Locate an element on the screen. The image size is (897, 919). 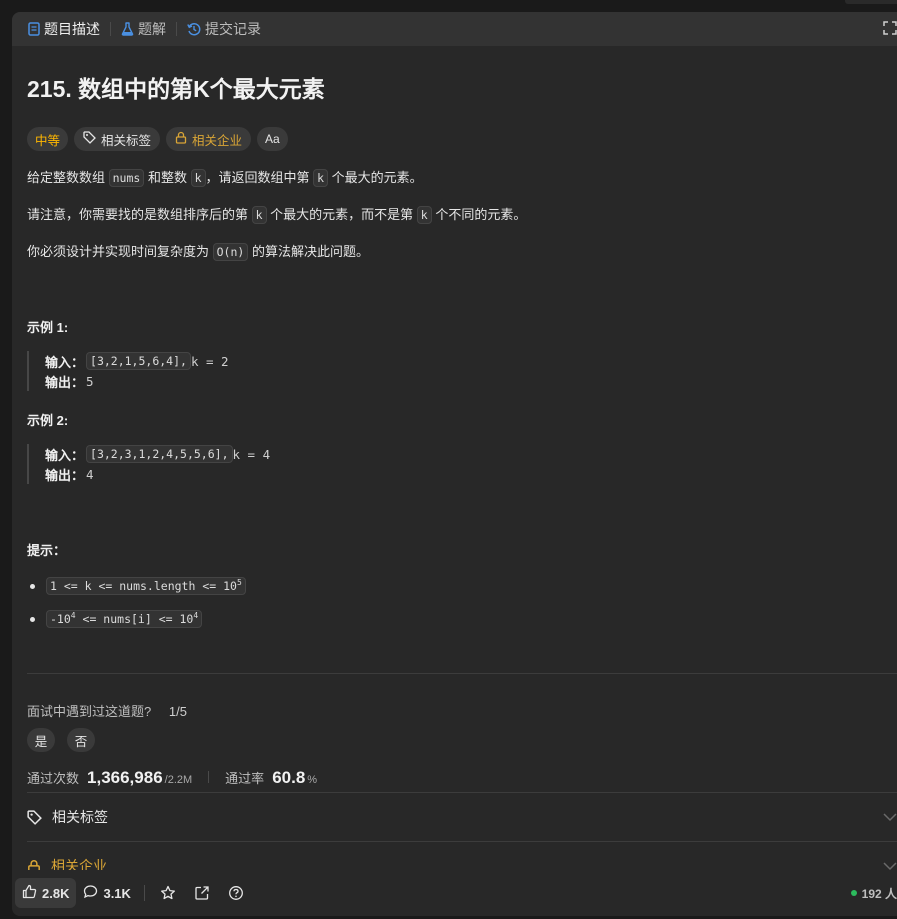
hint-sup: 4 is located at coordinates (196, 616).